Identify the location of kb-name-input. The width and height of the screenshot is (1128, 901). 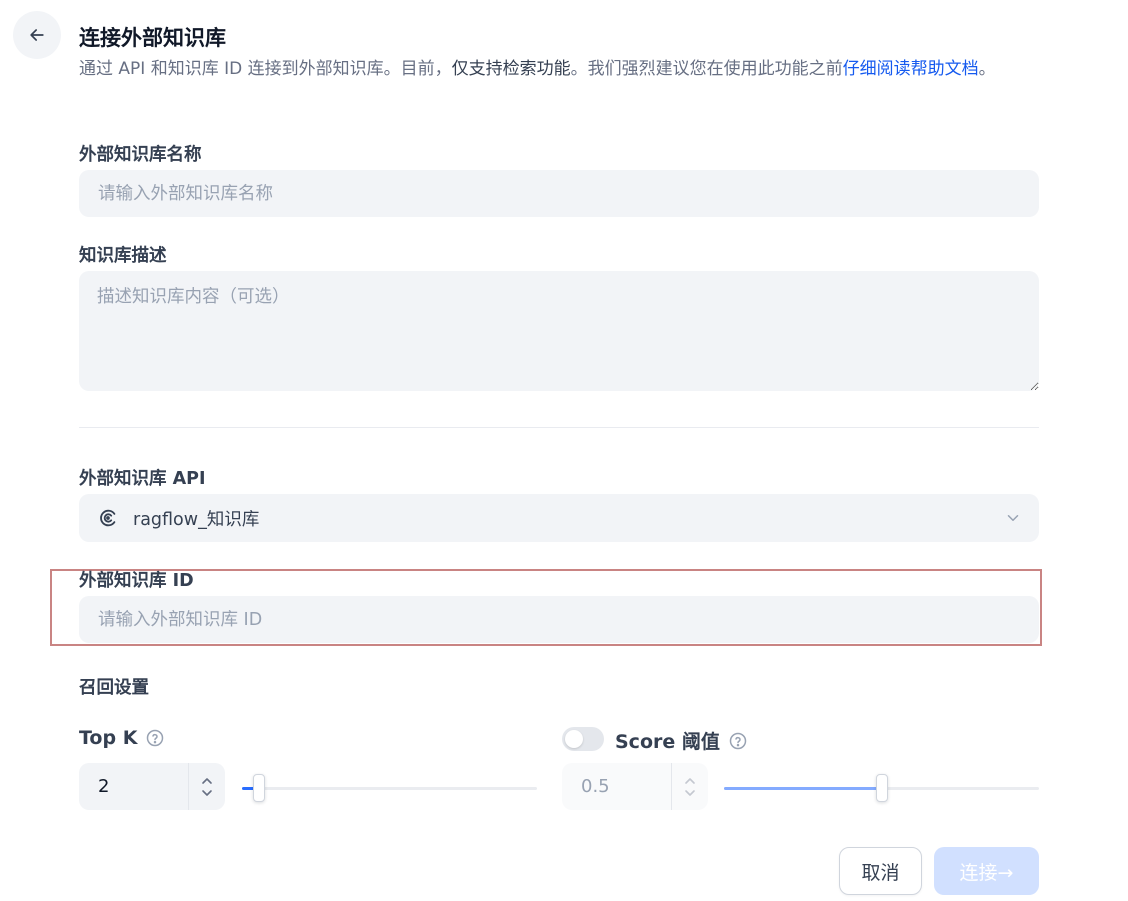
(559, 193).